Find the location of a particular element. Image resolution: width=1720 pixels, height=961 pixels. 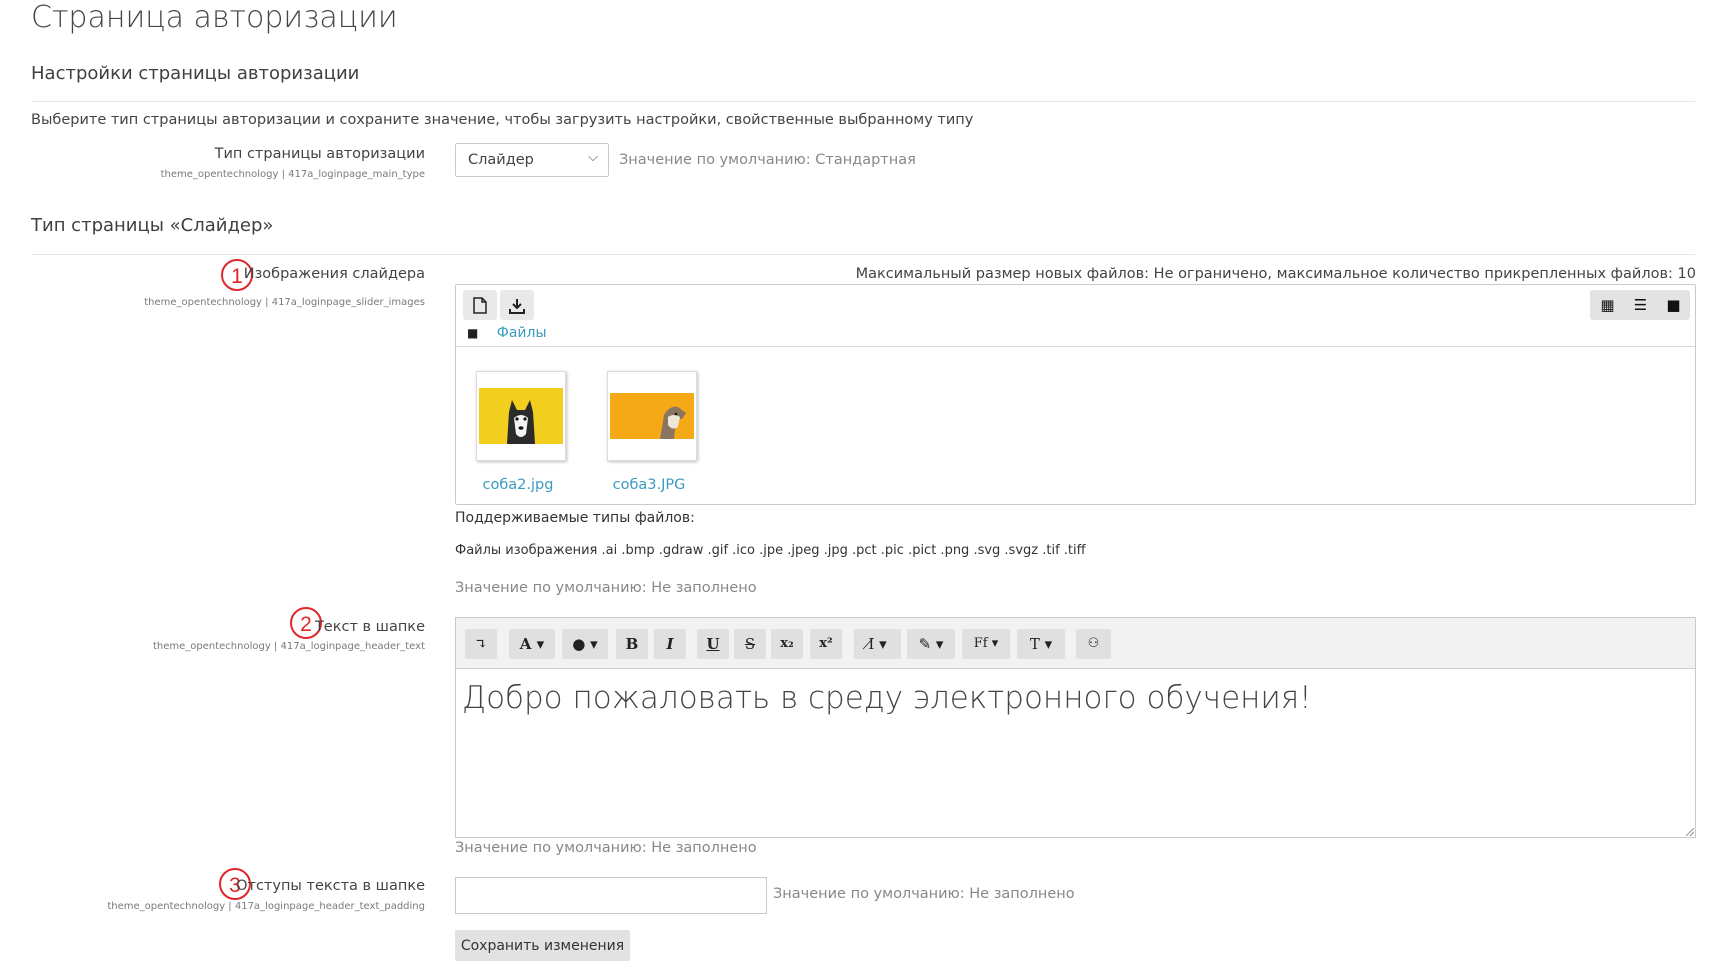

header-padding-default: Значение по умолчанию: Не заполнено is located at coordinates (924, 894).